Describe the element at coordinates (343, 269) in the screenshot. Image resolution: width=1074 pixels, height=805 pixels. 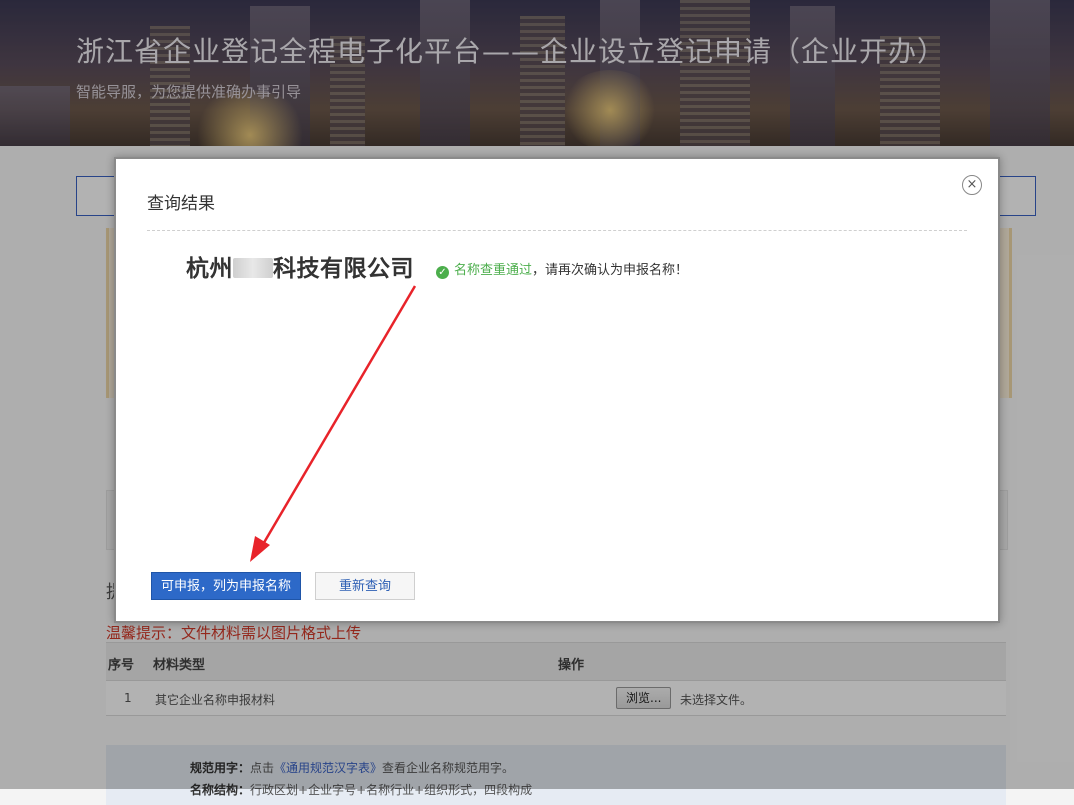
I see `company-name-suffix: 科技有限公司` at that location.